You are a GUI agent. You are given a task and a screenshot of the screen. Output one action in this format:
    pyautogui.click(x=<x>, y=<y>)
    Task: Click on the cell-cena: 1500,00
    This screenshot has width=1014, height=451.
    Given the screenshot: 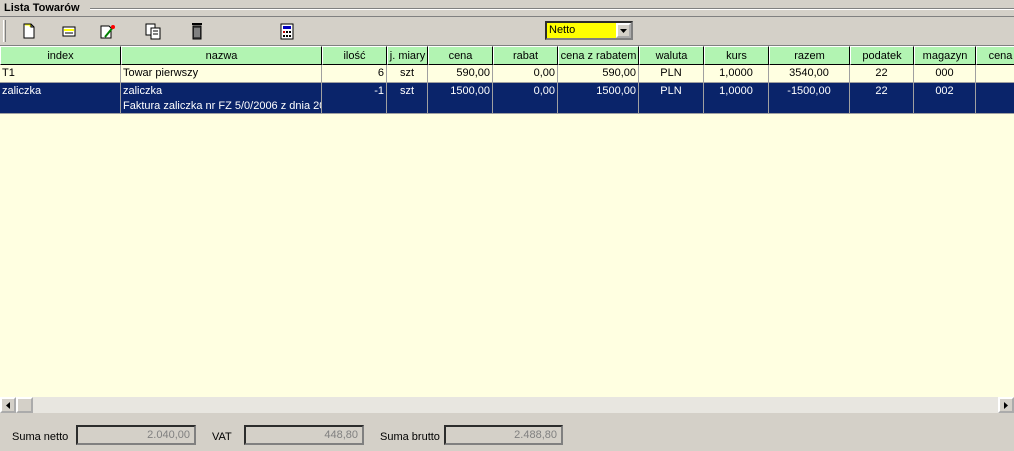 What is the action you would take?
    pyautogui.click(x=460, y=98)
    